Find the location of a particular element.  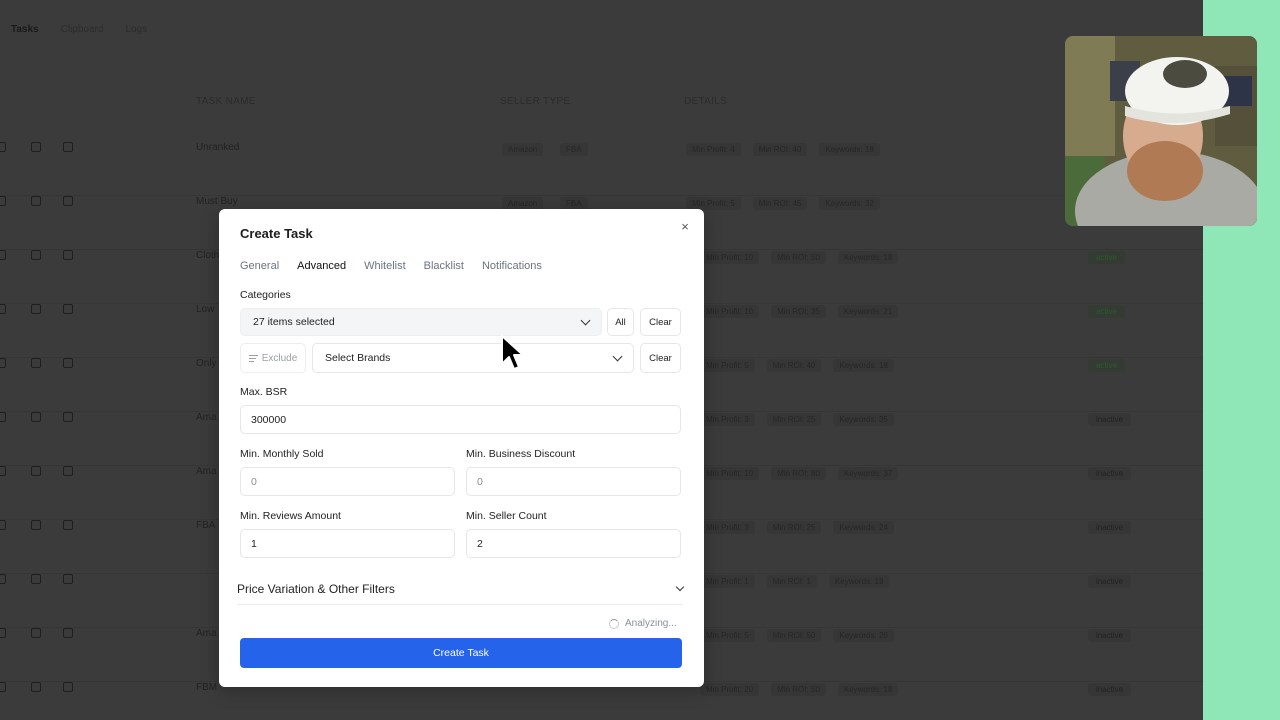

detail-badge: Keywords: 20 is located at coordinates (863, 635).